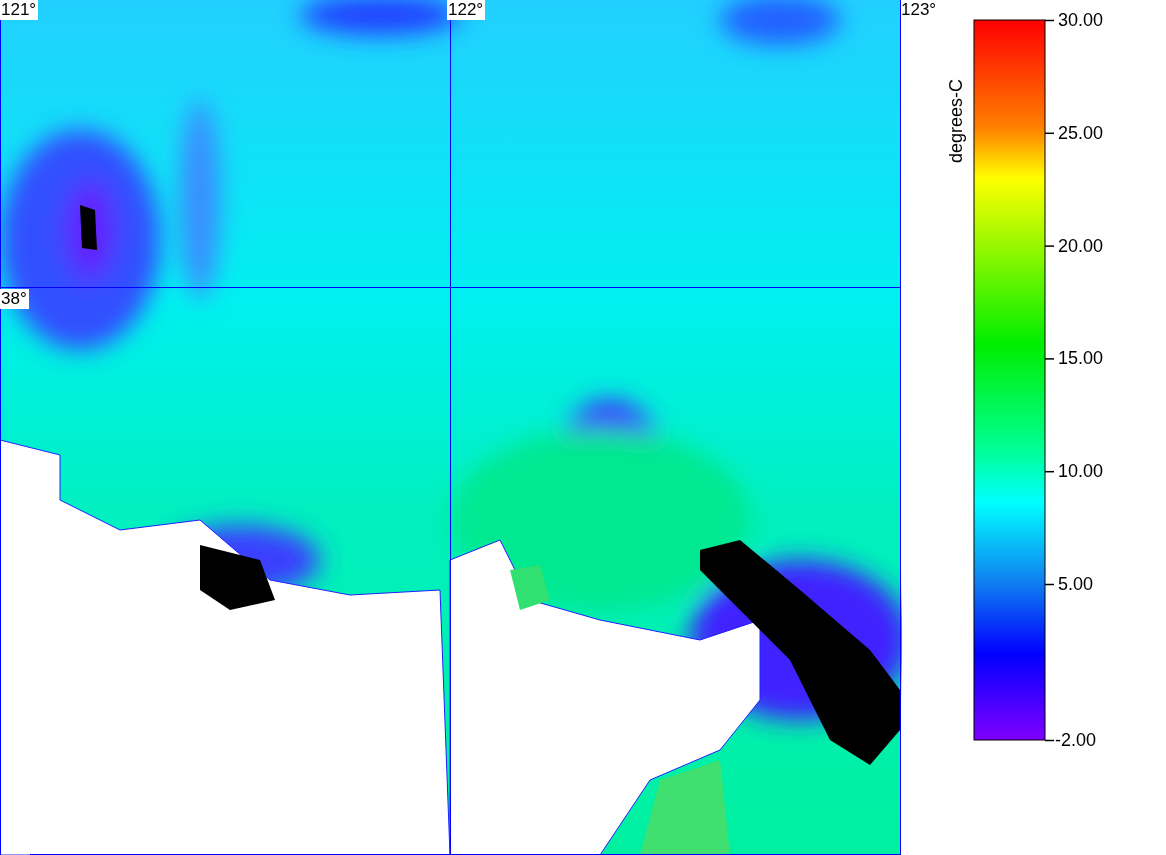 The image size is (1166, 855). I want to click on longitude-label: 121°, so click(19, 10).